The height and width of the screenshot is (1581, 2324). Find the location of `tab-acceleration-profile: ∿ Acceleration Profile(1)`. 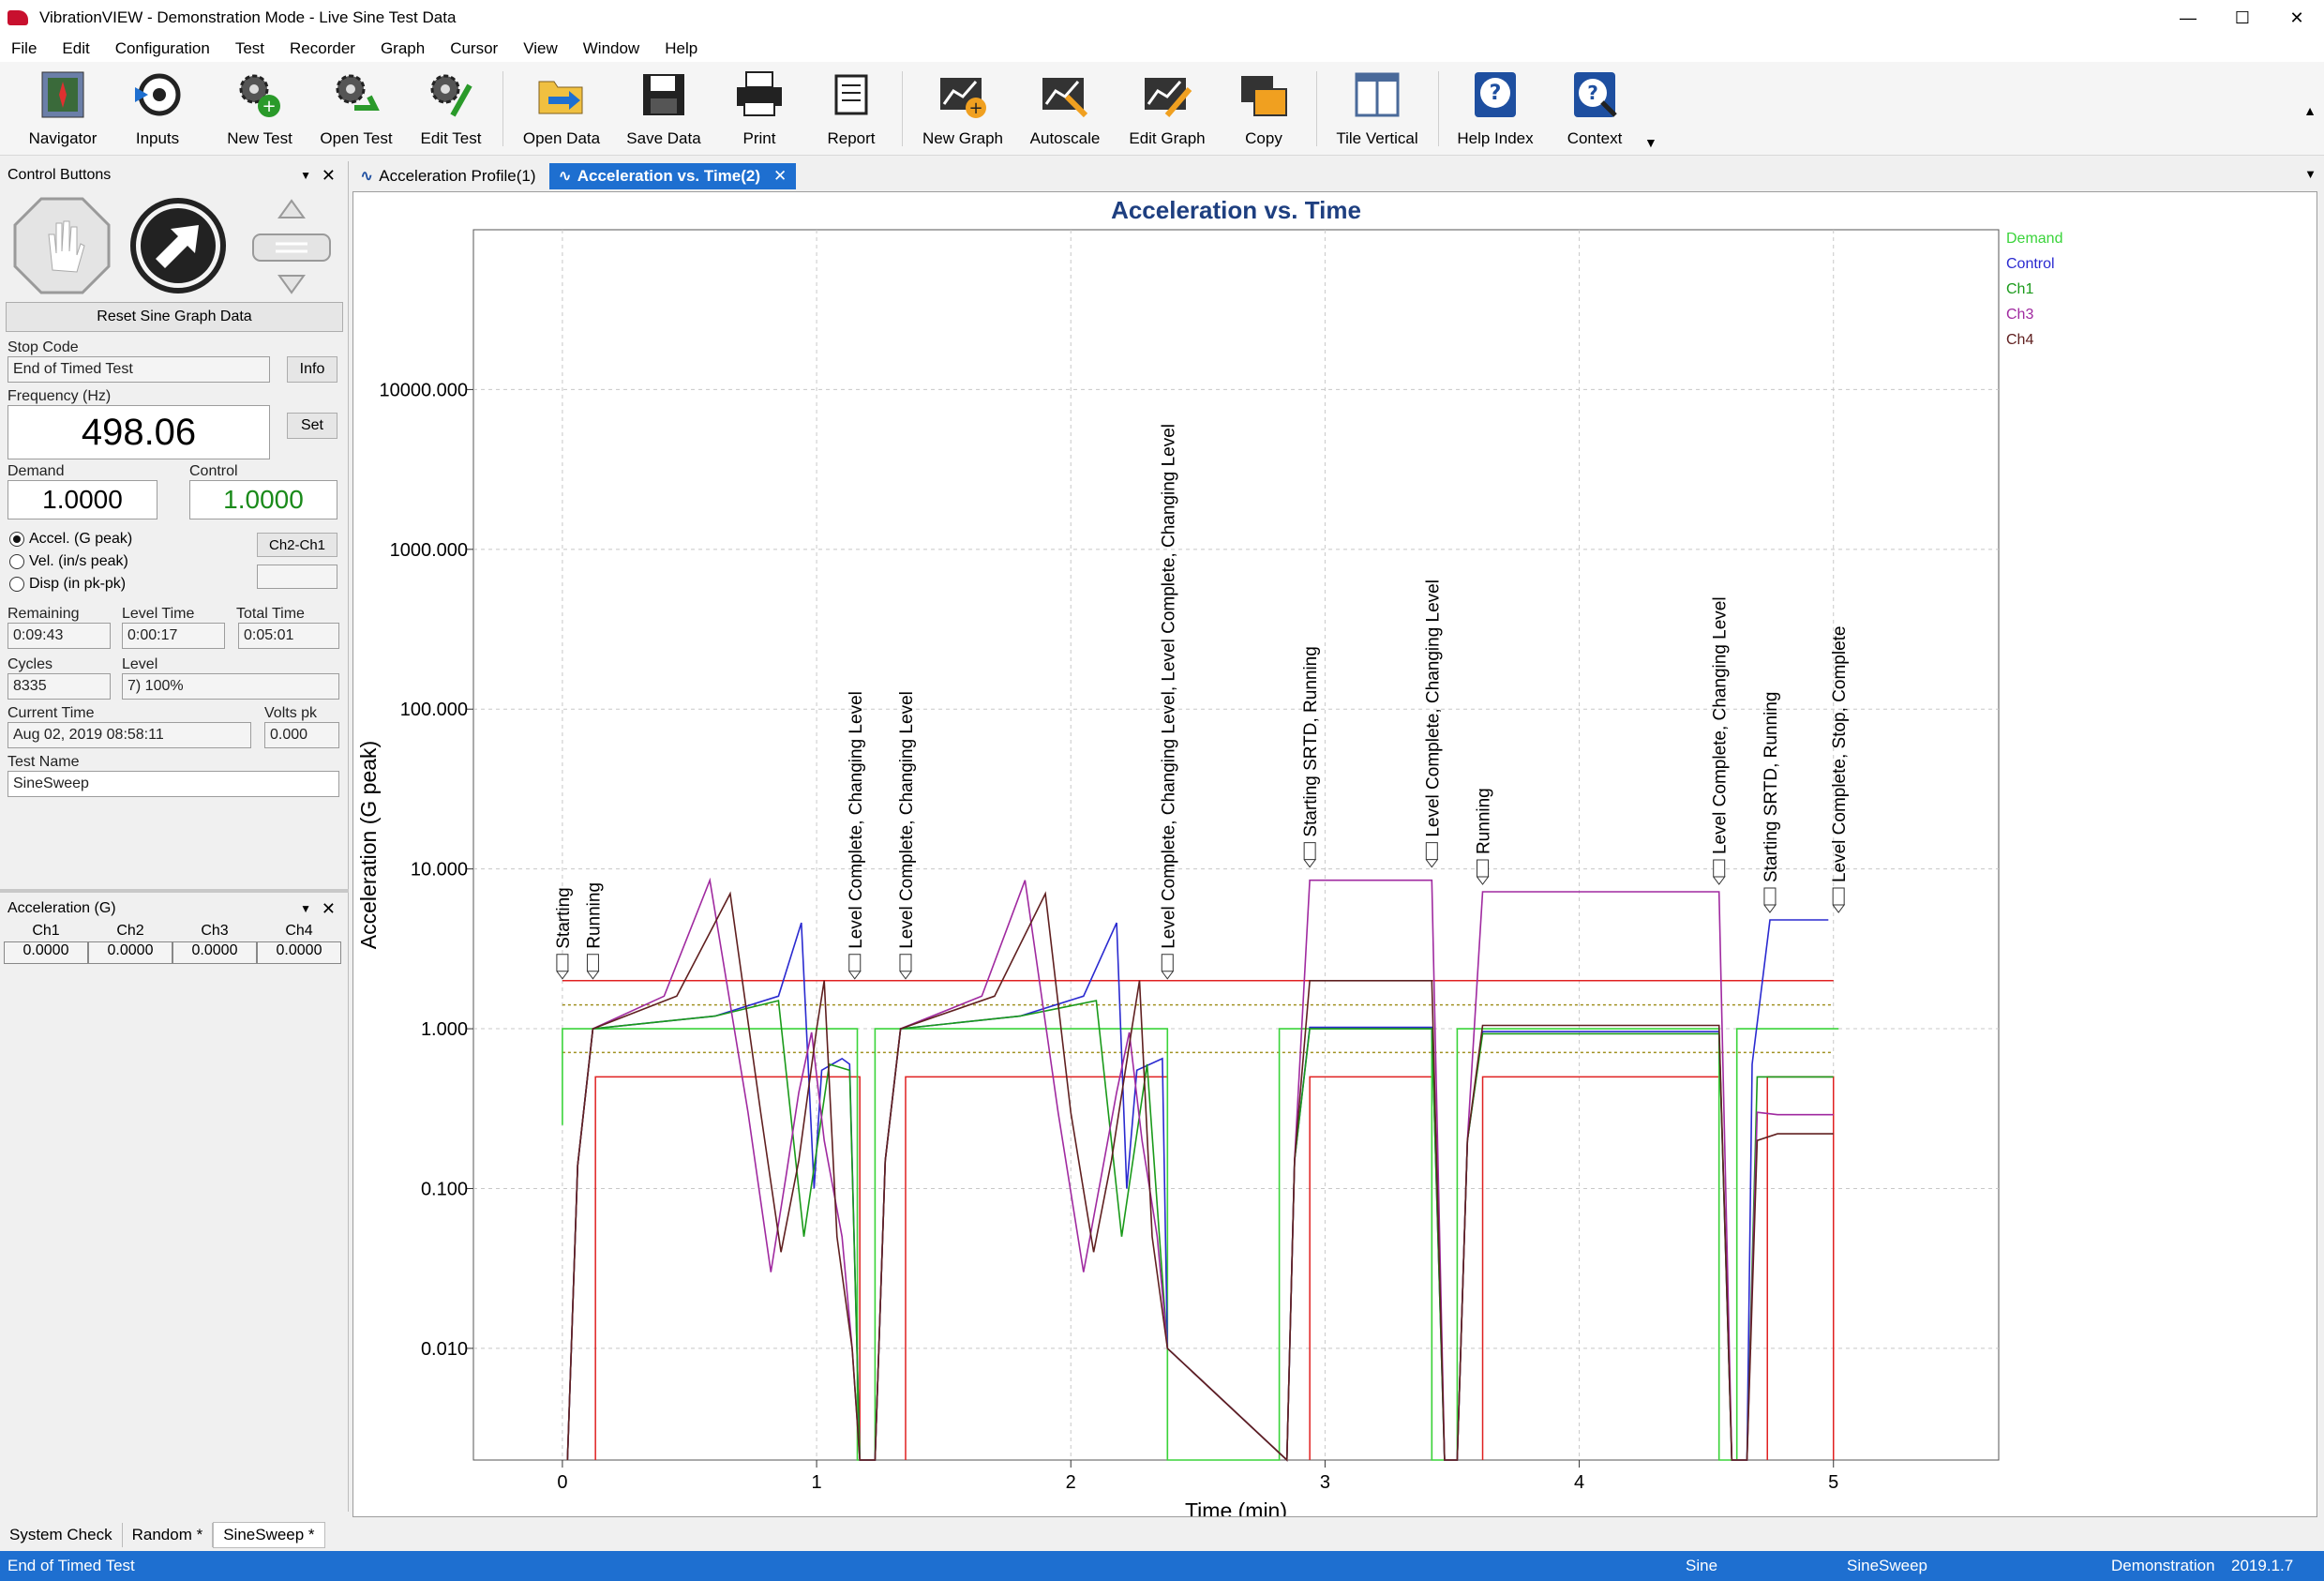

tab-acceleration-profile: ∿ Acceleration Profile(1) is located at coordinates (449, 176).